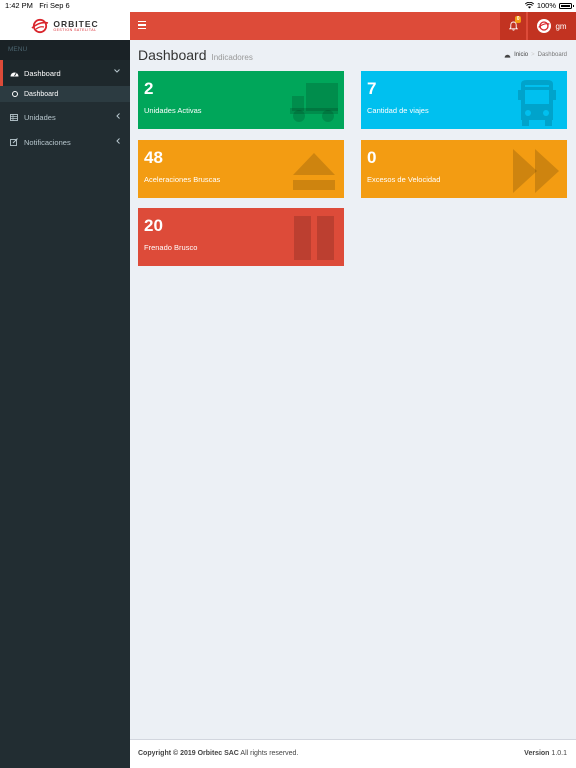 The image size is (576, 768). What do you see at coordinates (372, 157) in the screenshot?
I see `stat-value: 0` at bounding box center [372, 157].